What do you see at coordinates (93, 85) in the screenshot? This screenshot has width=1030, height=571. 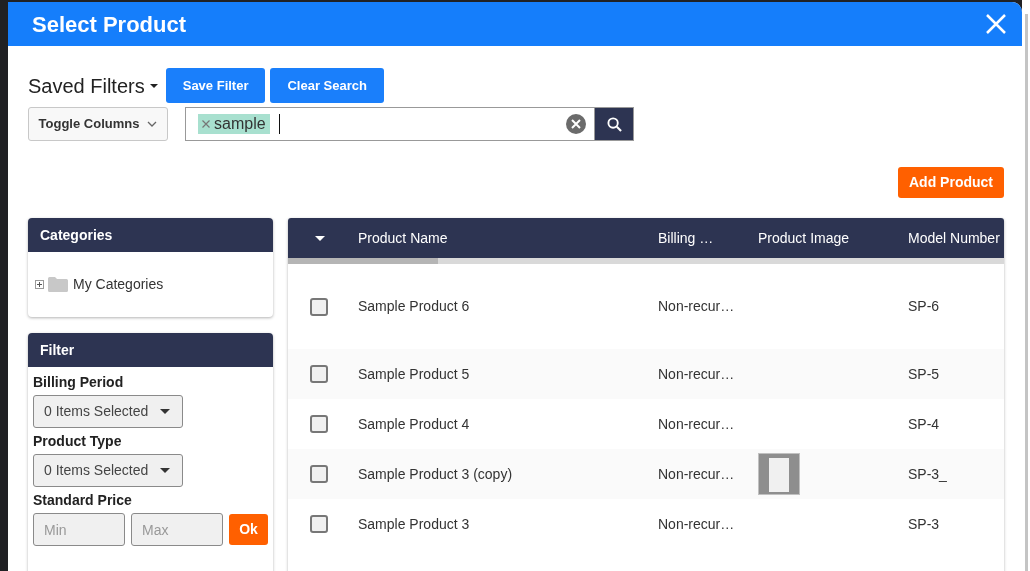 I see `saved-filters-dropdown: Saved Filters` at bounding box center [93, 85].